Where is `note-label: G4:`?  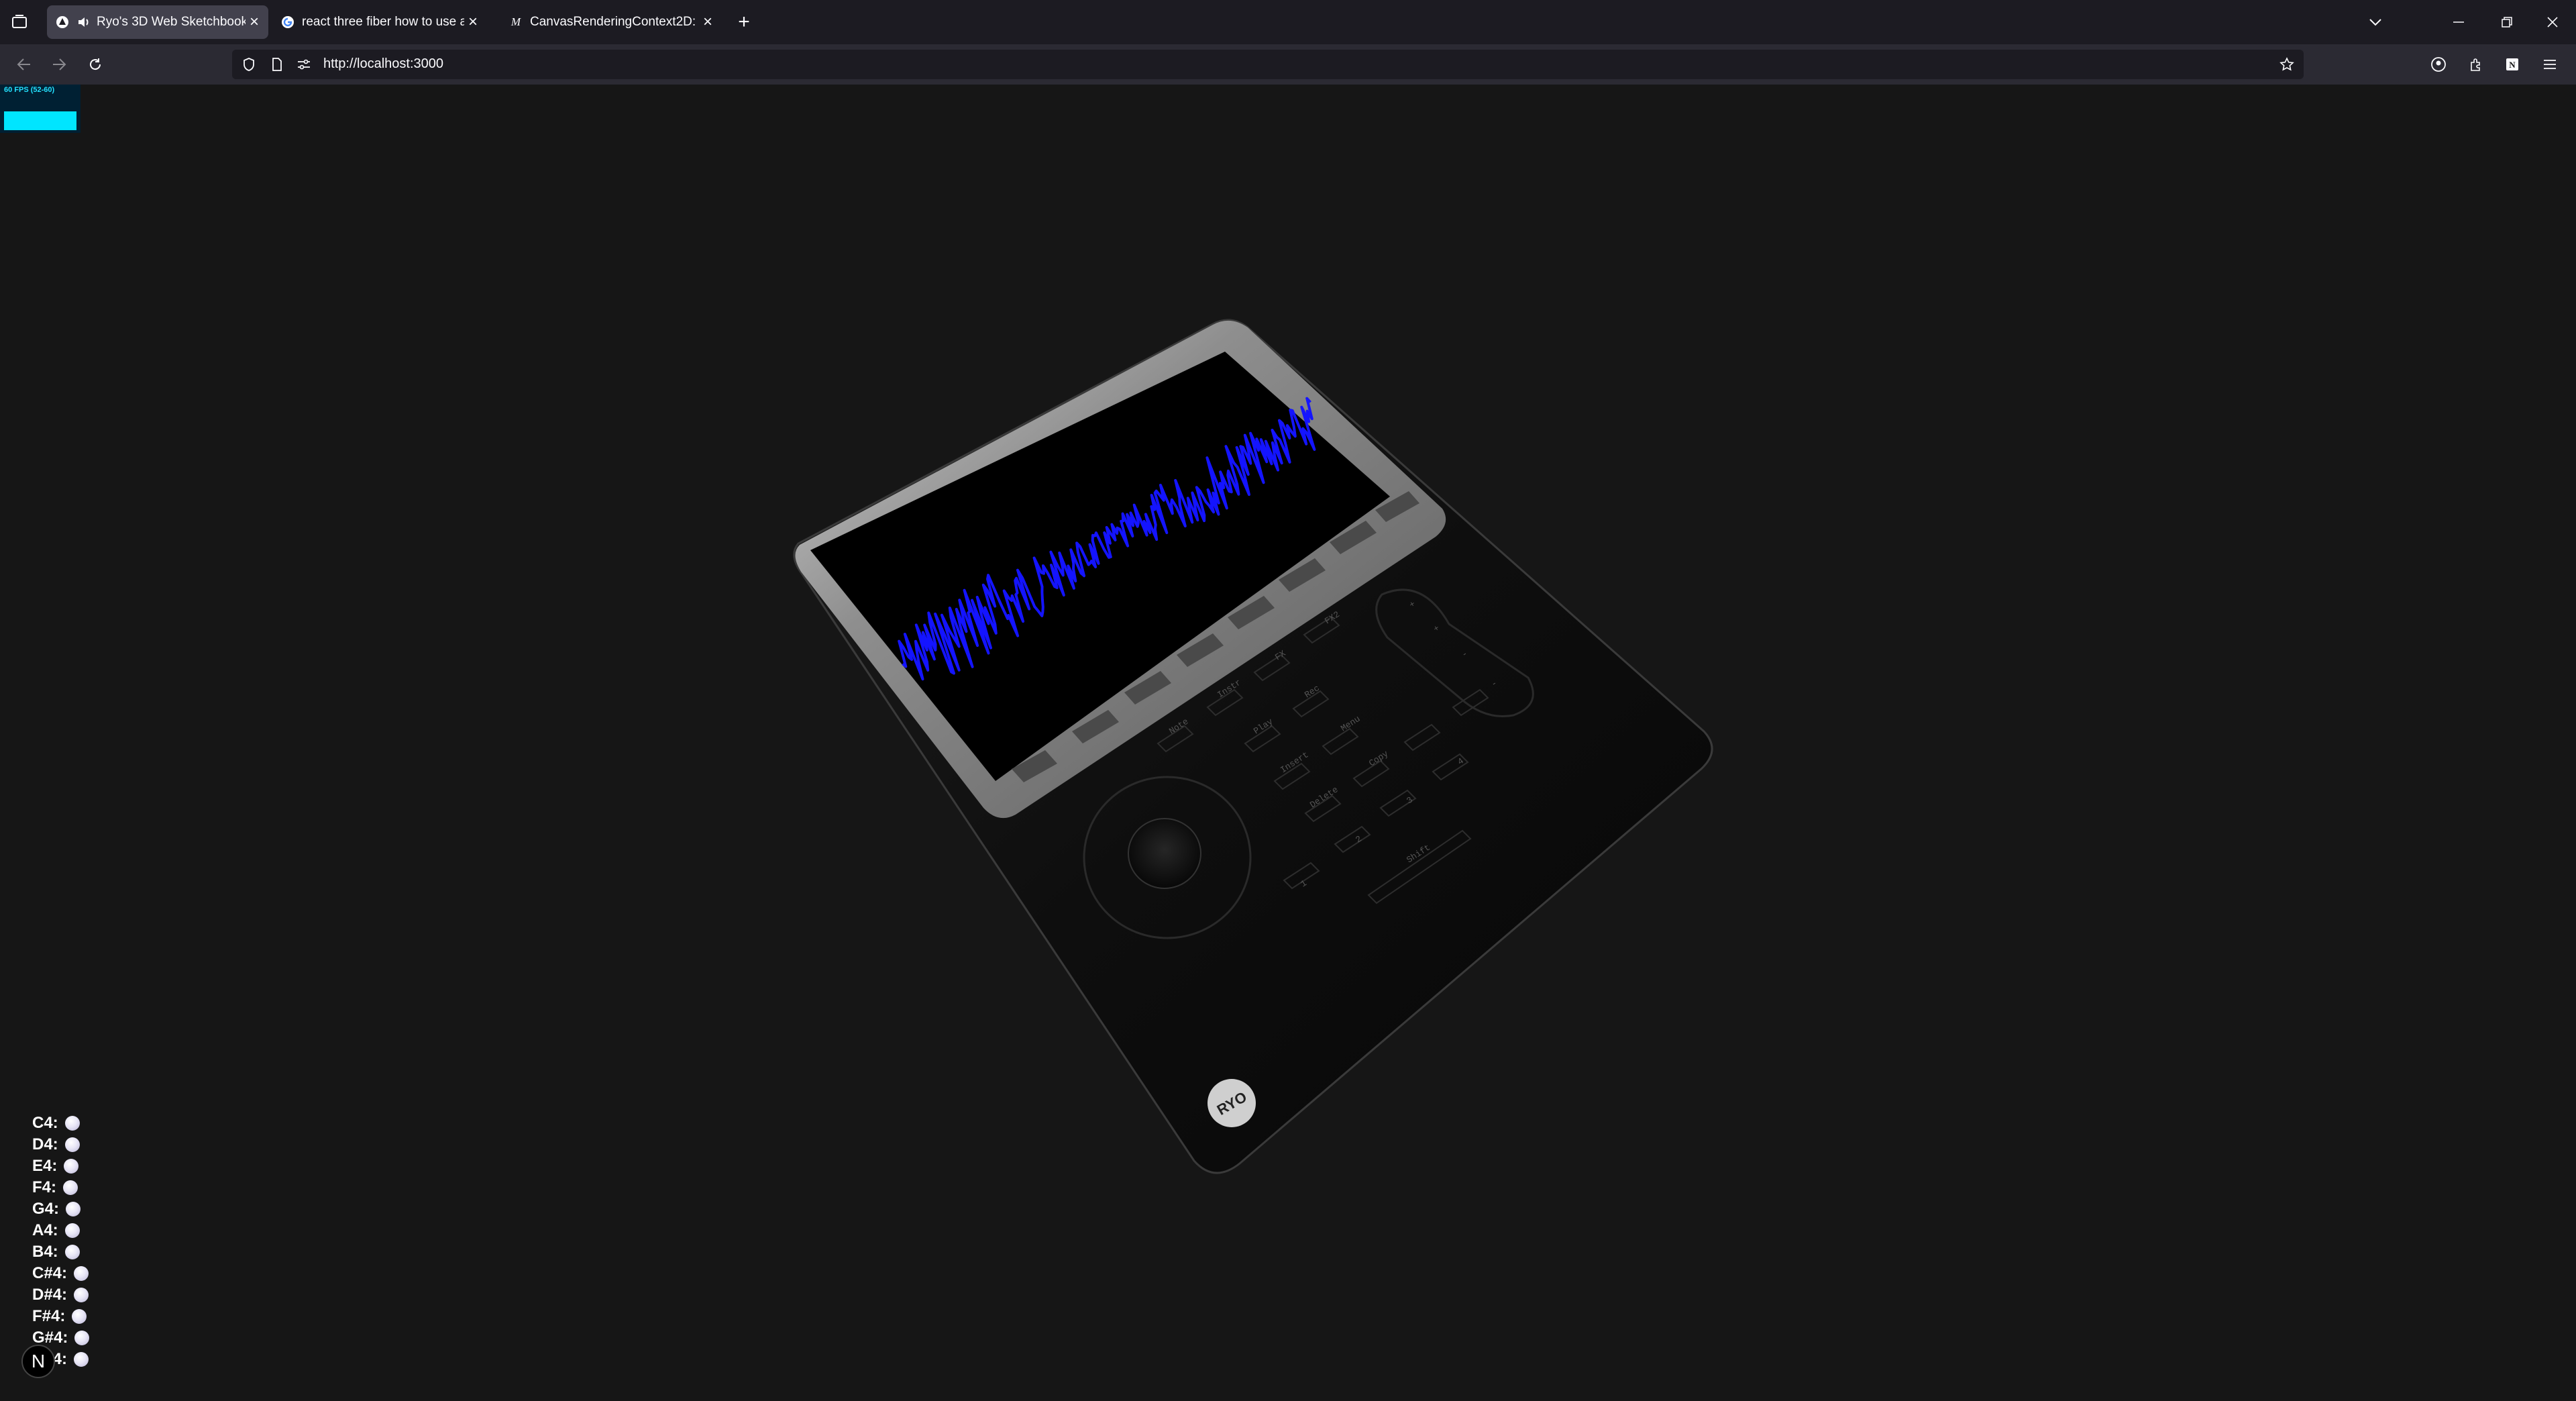
note-label: G4: is located at coordinates (46, 1209).